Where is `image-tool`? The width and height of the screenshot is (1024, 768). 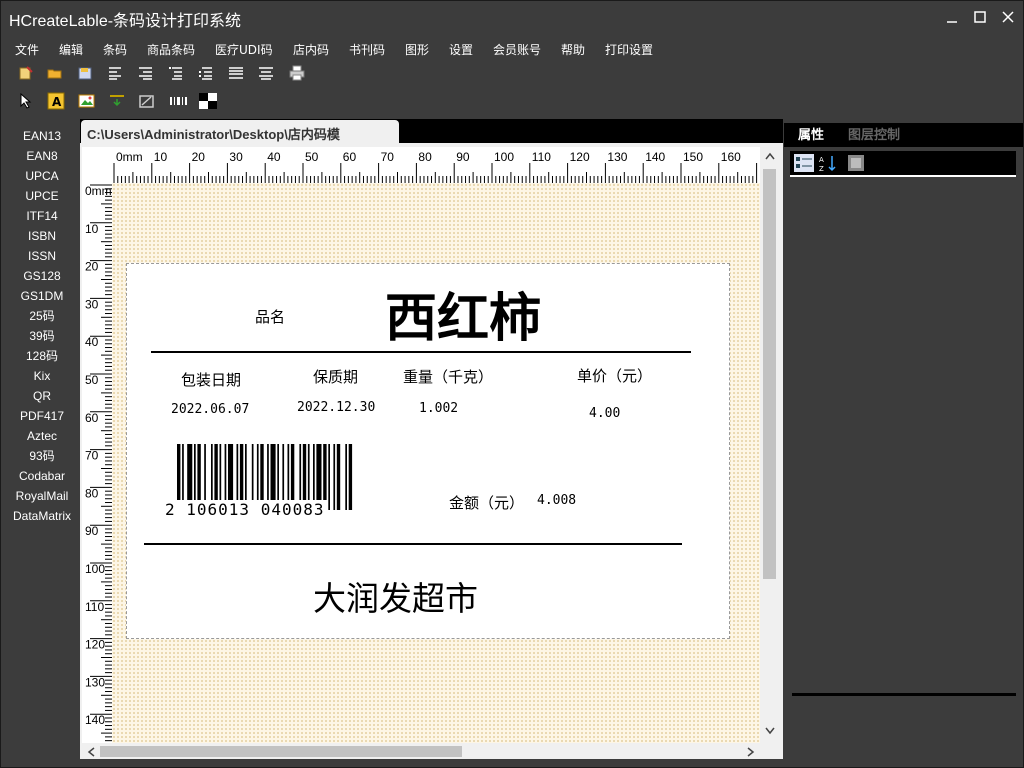
image-tool is located at coordinates (87, 101).